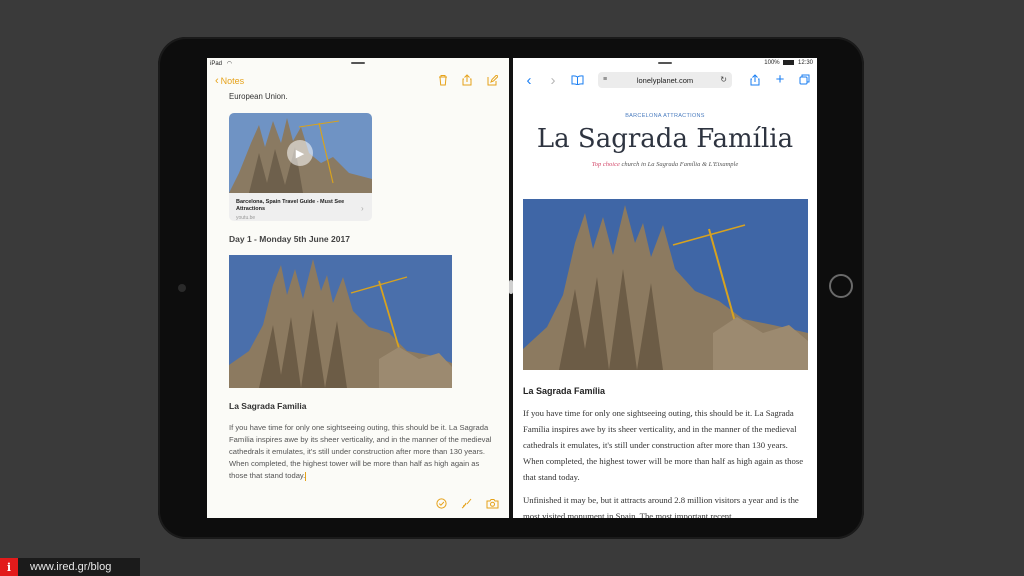 Image resolution: width=1024 pixels, height=576 pixels. Describe the element at coordinates (229, 64) in the screenshot. I see `wifi-icon: ◠` at that location.